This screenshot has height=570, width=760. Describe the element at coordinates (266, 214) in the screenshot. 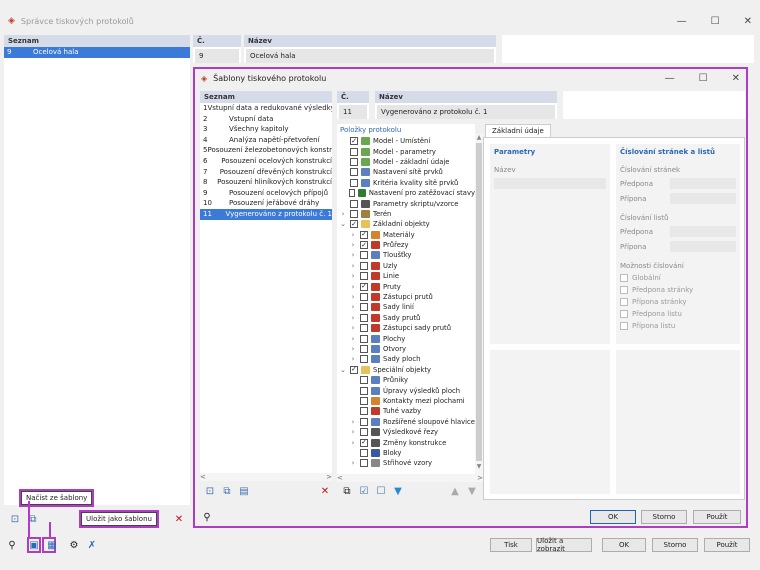

I see `template-list-item: 11 Vygenerováno z protokolu č. 1` at that location.